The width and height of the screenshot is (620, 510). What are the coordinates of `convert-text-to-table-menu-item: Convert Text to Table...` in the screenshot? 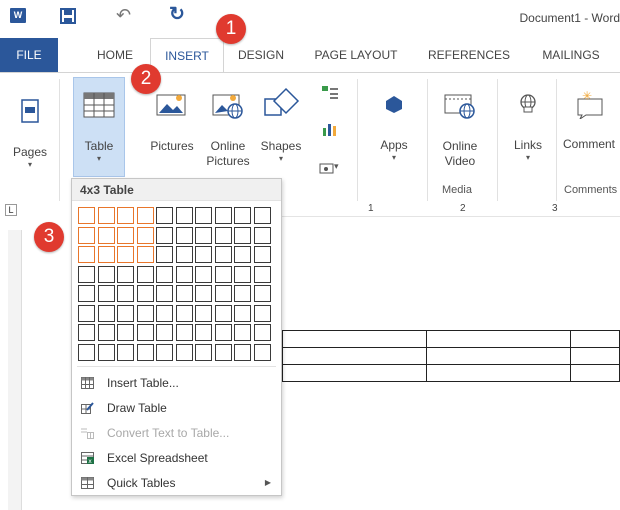 It's located at (176, 433).